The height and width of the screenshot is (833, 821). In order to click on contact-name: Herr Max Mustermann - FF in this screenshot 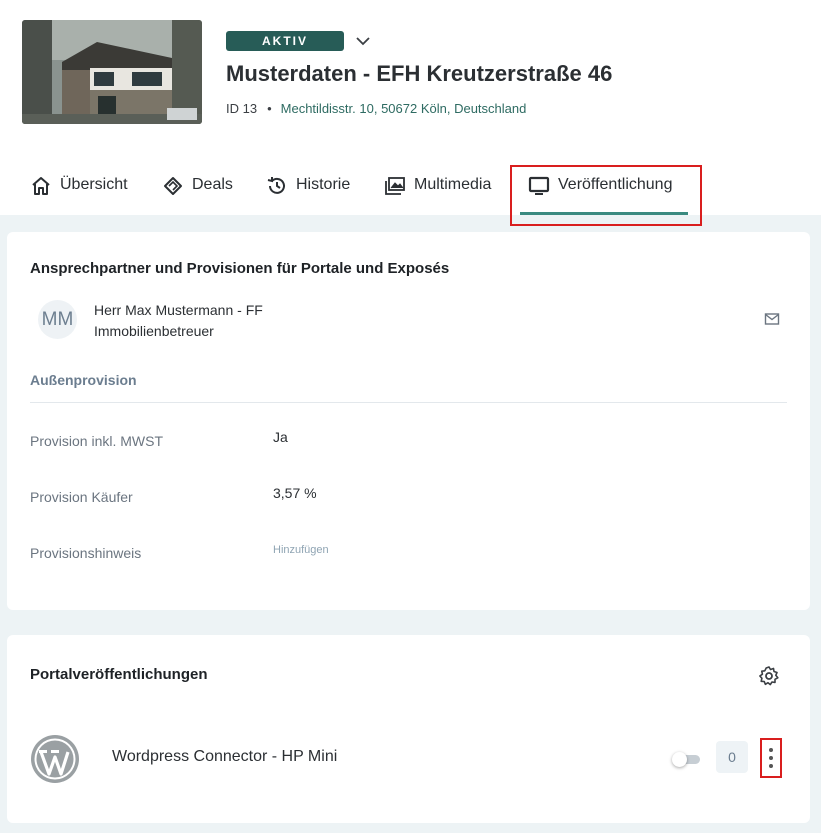, I will do `click(178, 310)`.